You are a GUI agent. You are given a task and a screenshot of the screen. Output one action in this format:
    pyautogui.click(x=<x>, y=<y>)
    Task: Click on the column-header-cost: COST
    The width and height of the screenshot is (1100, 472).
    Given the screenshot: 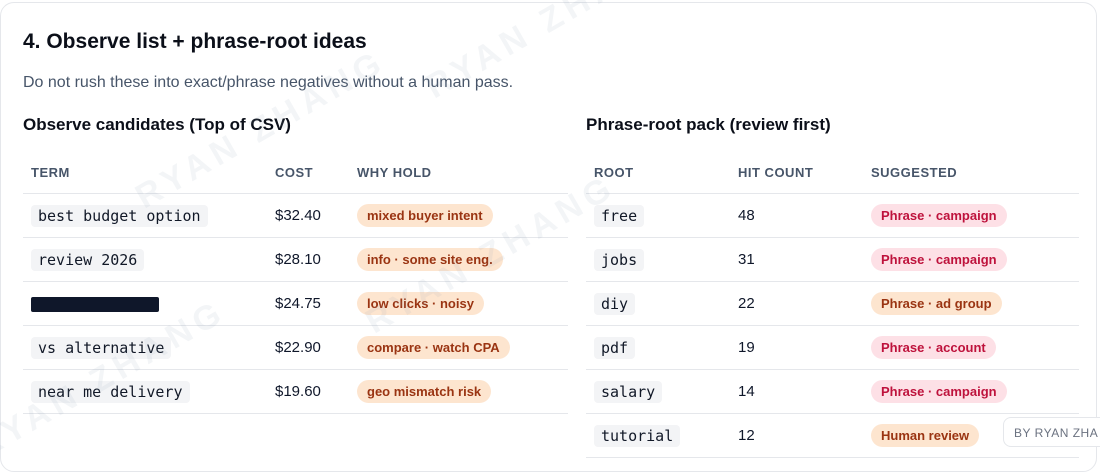 What is the action you would take?
    pyautogui.click(x=308, y=173)
    